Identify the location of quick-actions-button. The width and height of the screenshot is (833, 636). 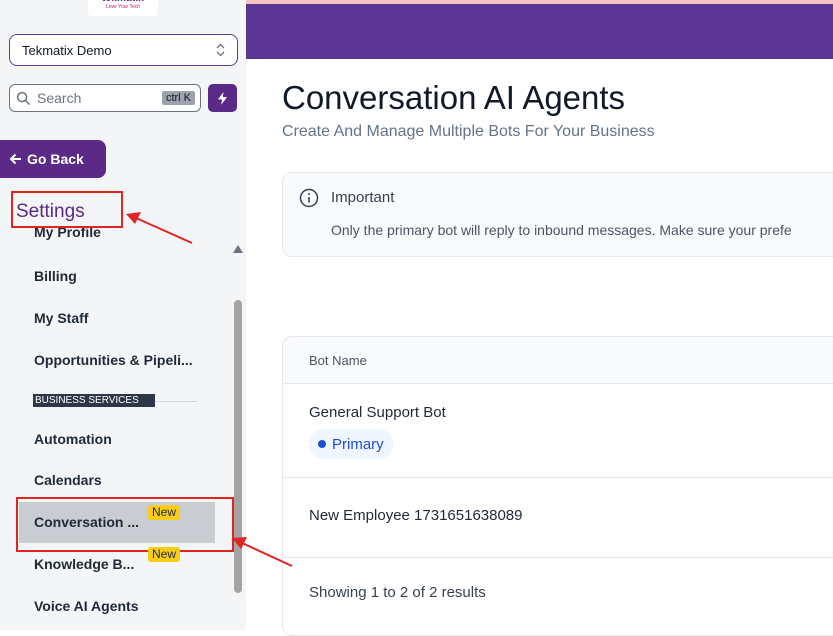
(222, 98).